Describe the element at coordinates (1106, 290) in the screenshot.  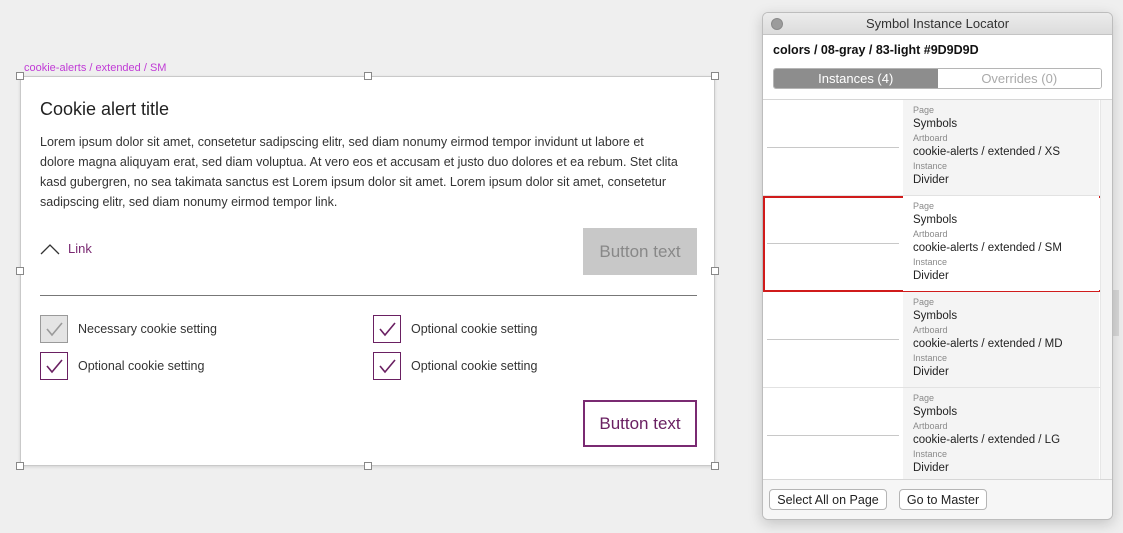
I see `list-scrollbar` at that location.